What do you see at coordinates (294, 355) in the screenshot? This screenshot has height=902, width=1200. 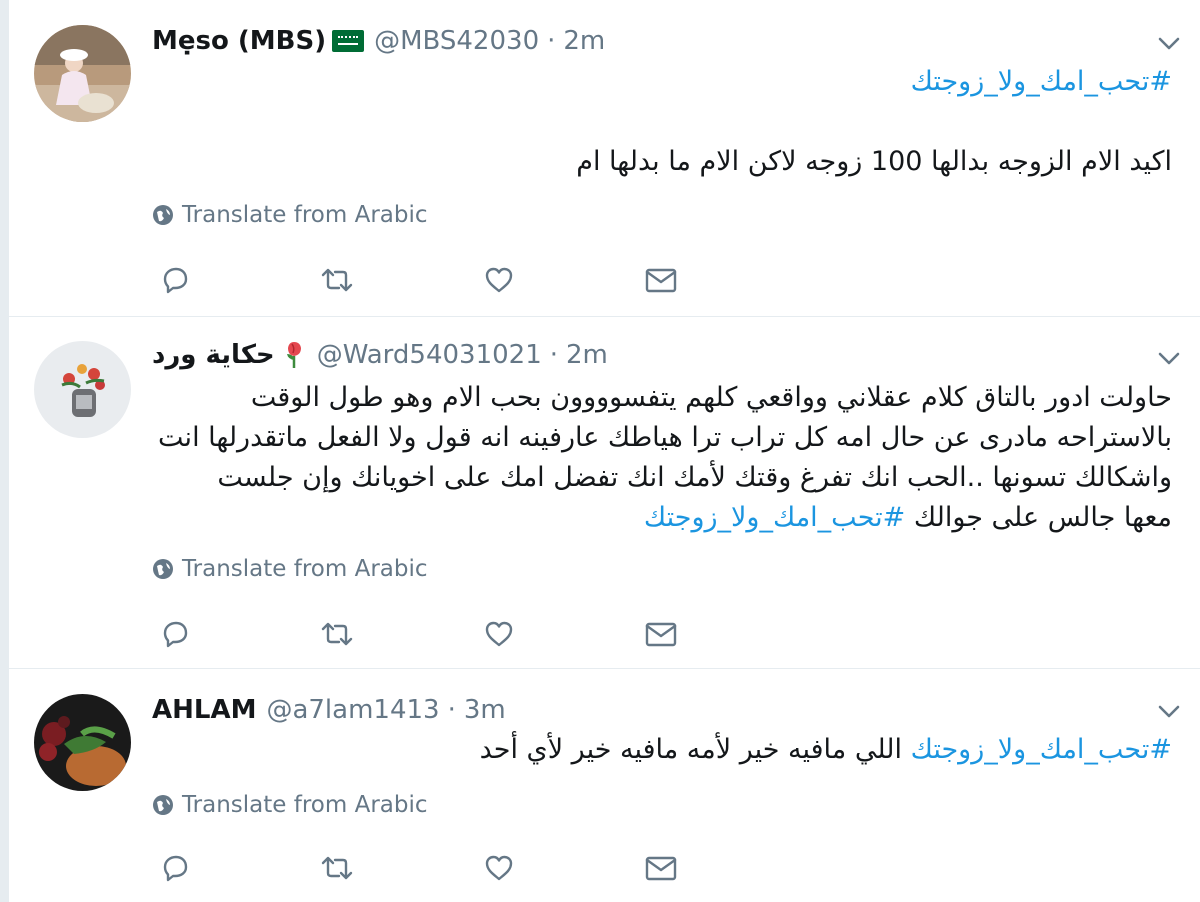 I see `rose-icon` at bounding box center [294, 355].